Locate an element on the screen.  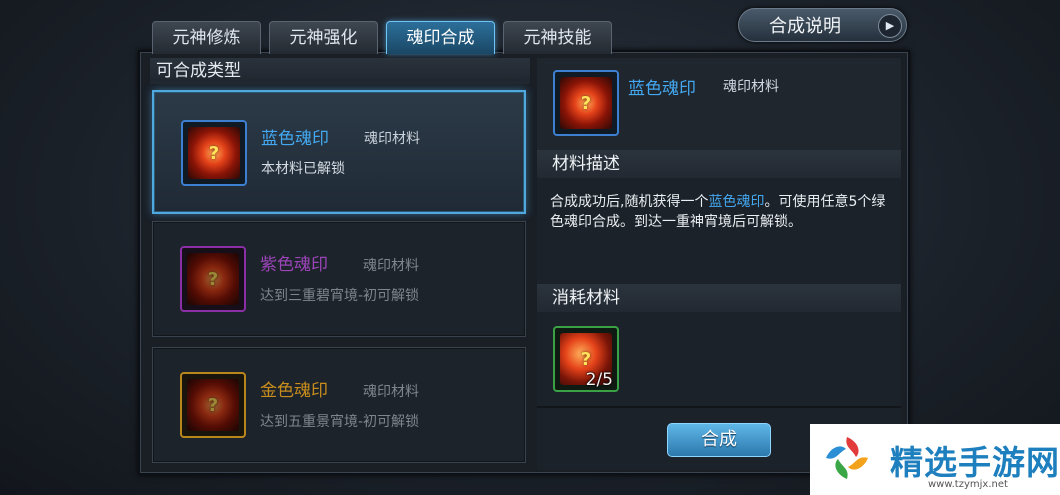
material-status: 达到三重碧宵境-初可解锁 is located at coordinates (340, 296).